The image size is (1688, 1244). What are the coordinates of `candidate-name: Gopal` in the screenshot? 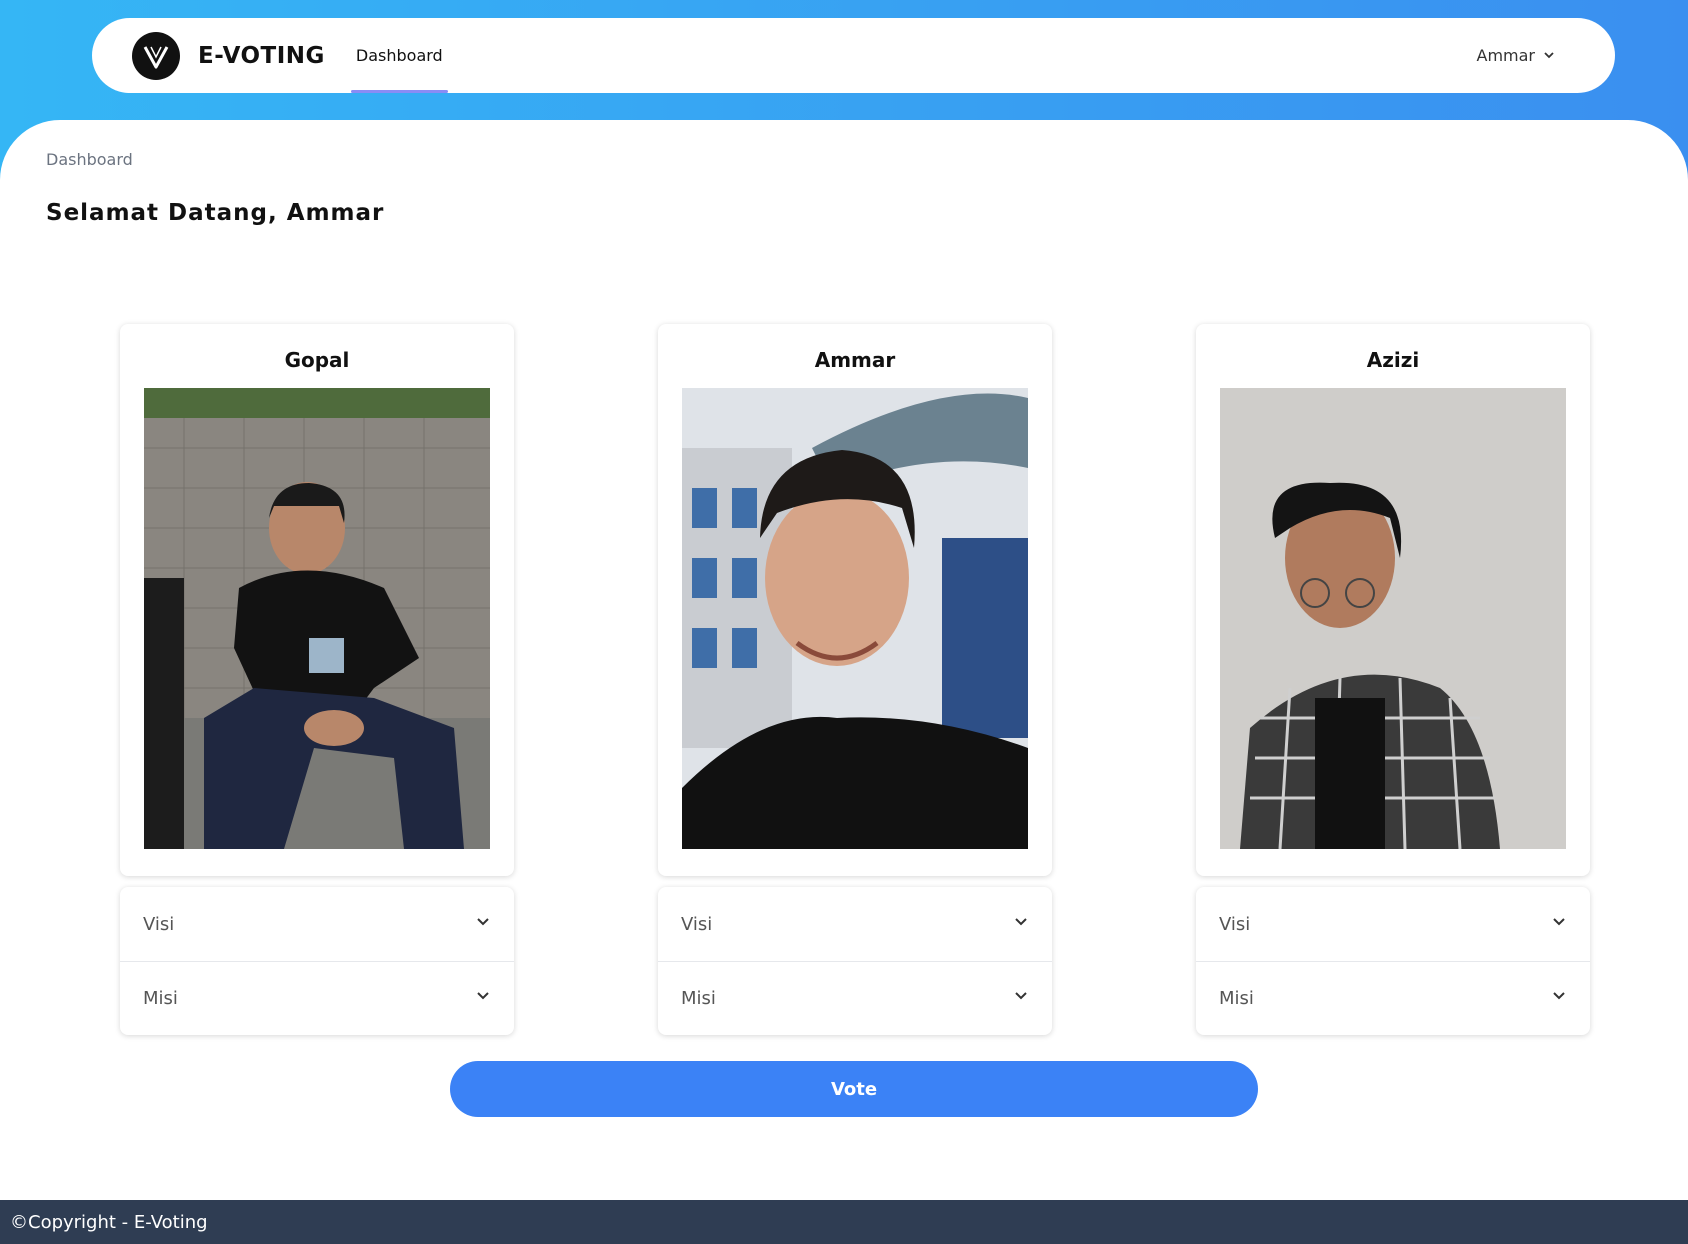 It's located at (317, 360).